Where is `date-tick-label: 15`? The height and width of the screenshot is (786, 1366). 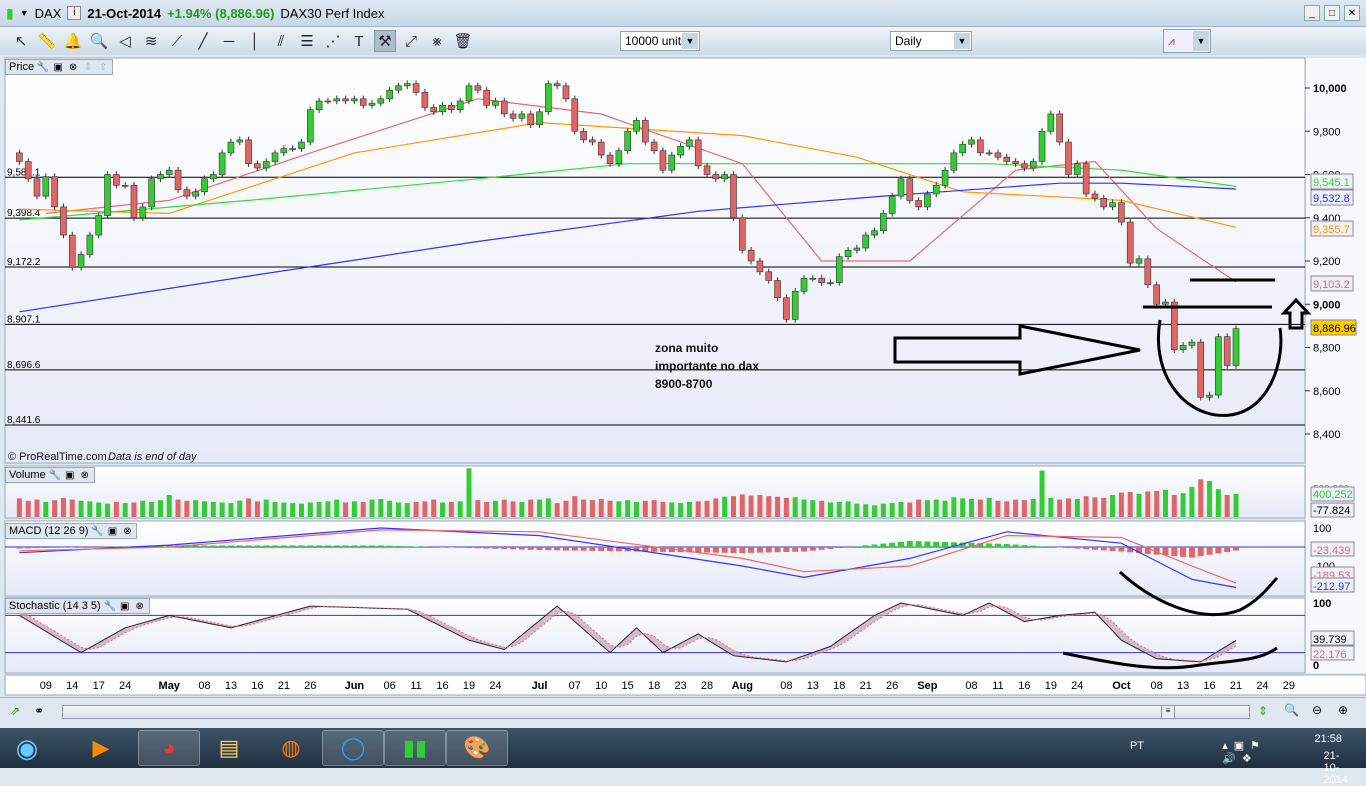
date-tick-label: 15 is located at coordinates (628, 686).